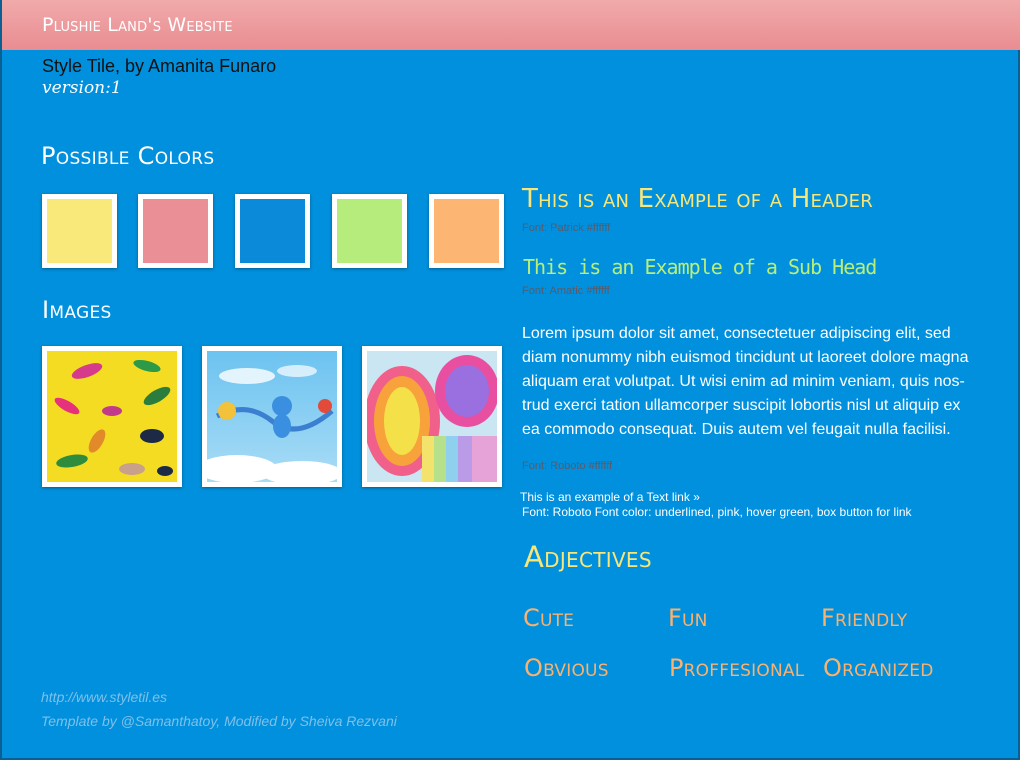 Image resolution: width=1020 pixels, height=760 pixels. Describe the element at coordinates (511, 25) in the screenshot. I see `top-banner: Plushie Land's Website` at that location.